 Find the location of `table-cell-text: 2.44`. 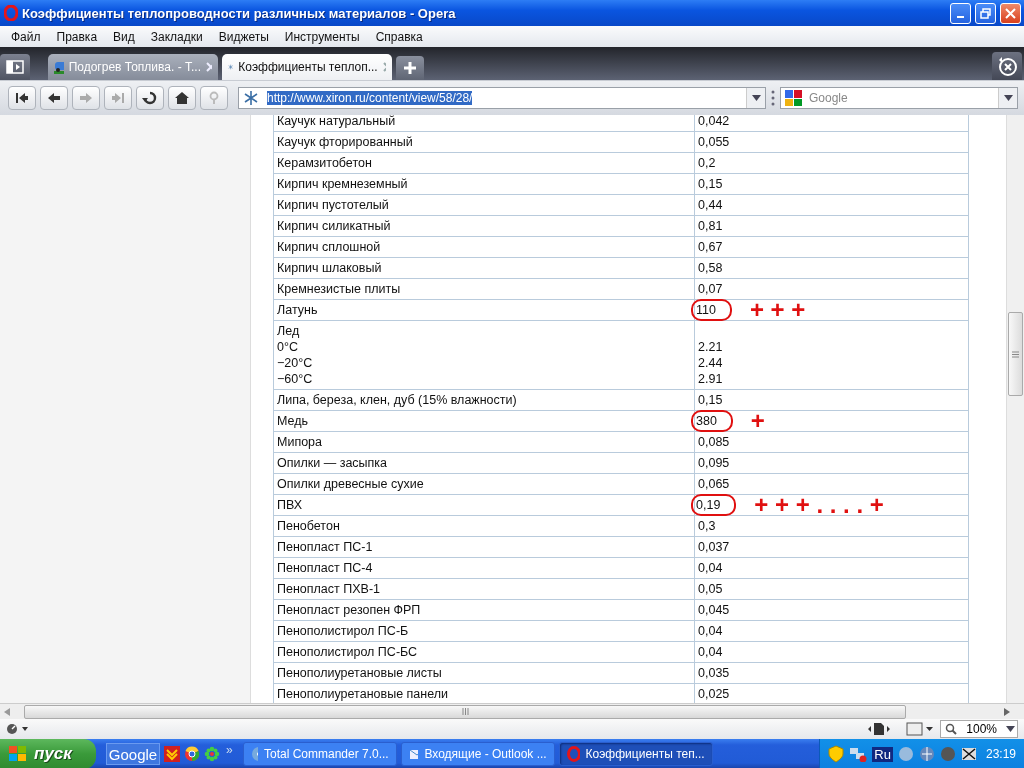

table-cell-text: 2.44 is located at coordinates (711, 363).